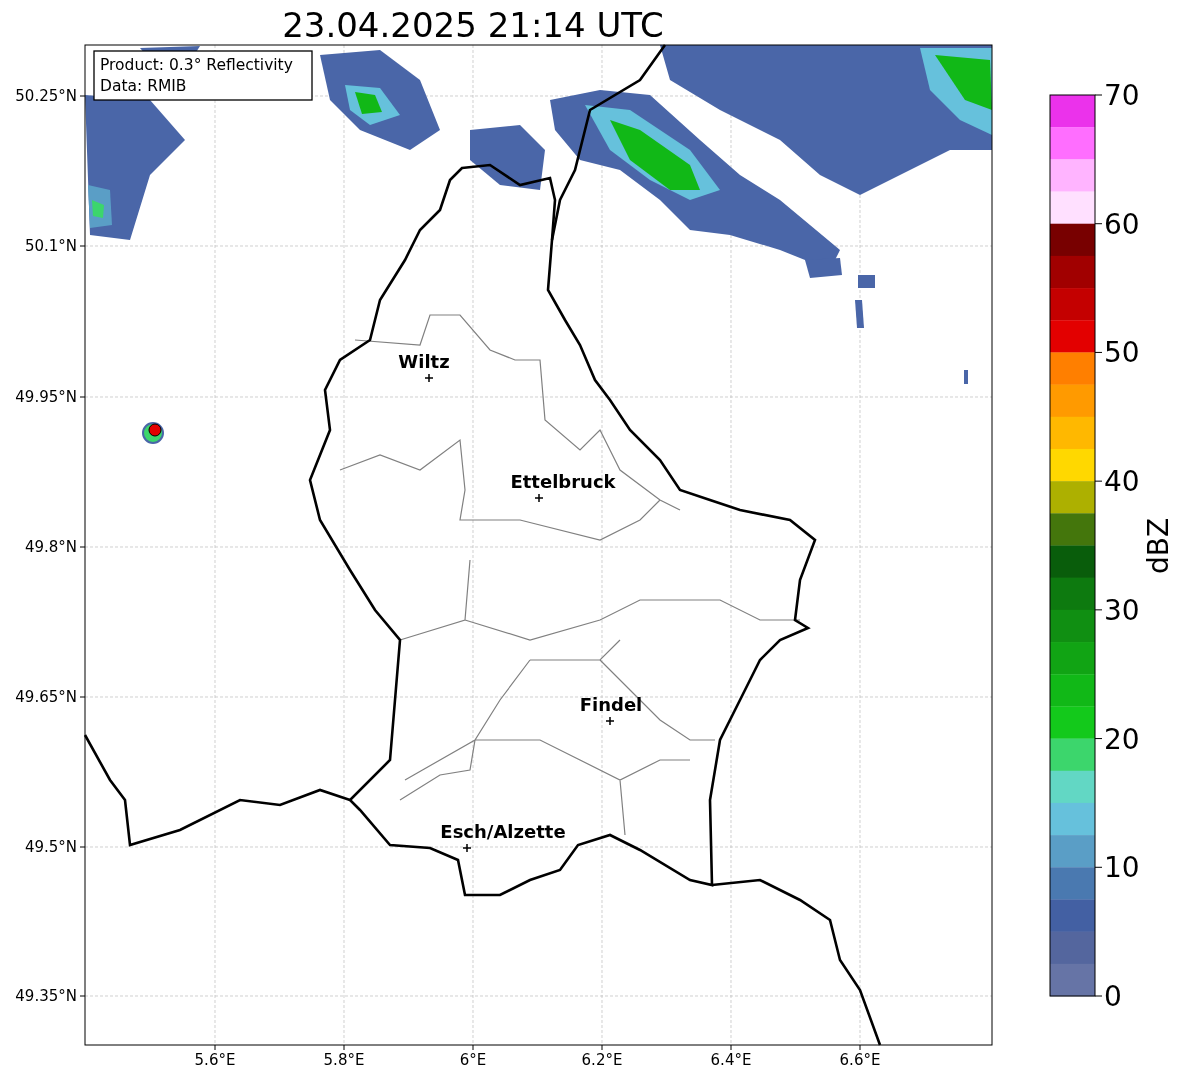 The height and width of the screenshot is (1081, 1184). I want to click on y-tick-label: 49.35°N, so click(46, 996).